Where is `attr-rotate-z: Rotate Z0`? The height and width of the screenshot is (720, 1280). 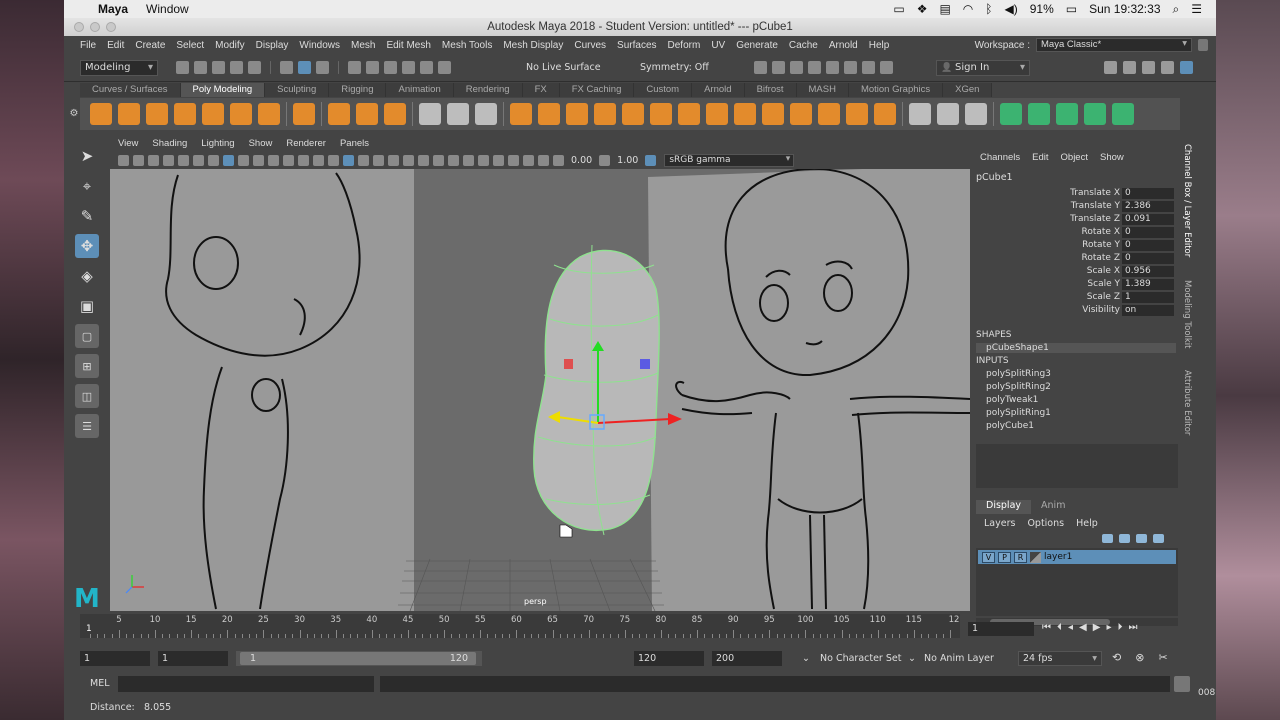
attr-rotate-z: Rotate Z0 is located at coordinates (1077, 259).